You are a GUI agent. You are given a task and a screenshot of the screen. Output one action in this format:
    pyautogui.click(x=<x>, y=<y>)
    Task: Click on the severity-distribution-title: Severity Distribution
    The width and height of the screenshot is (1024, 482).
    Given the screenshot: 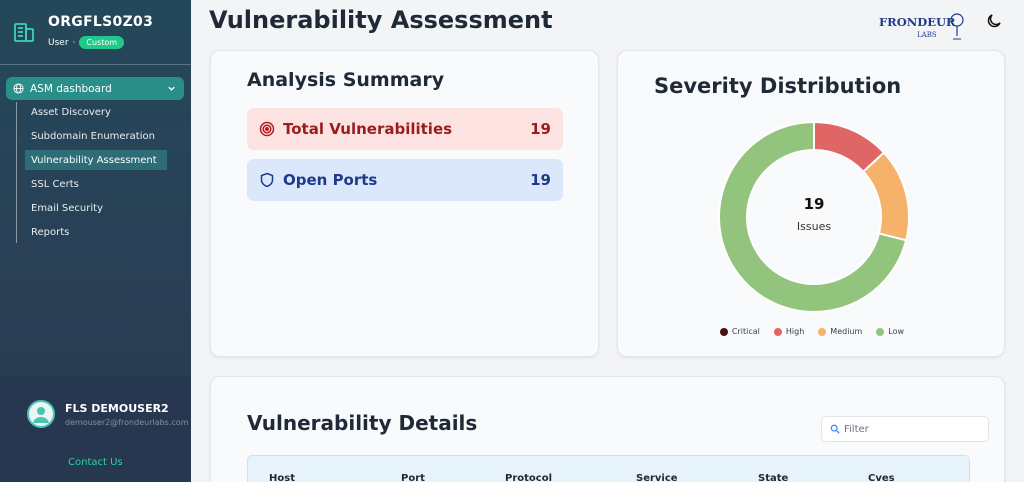 What is the action you would take?
    pyautogui.click(x=778, y=86)
    